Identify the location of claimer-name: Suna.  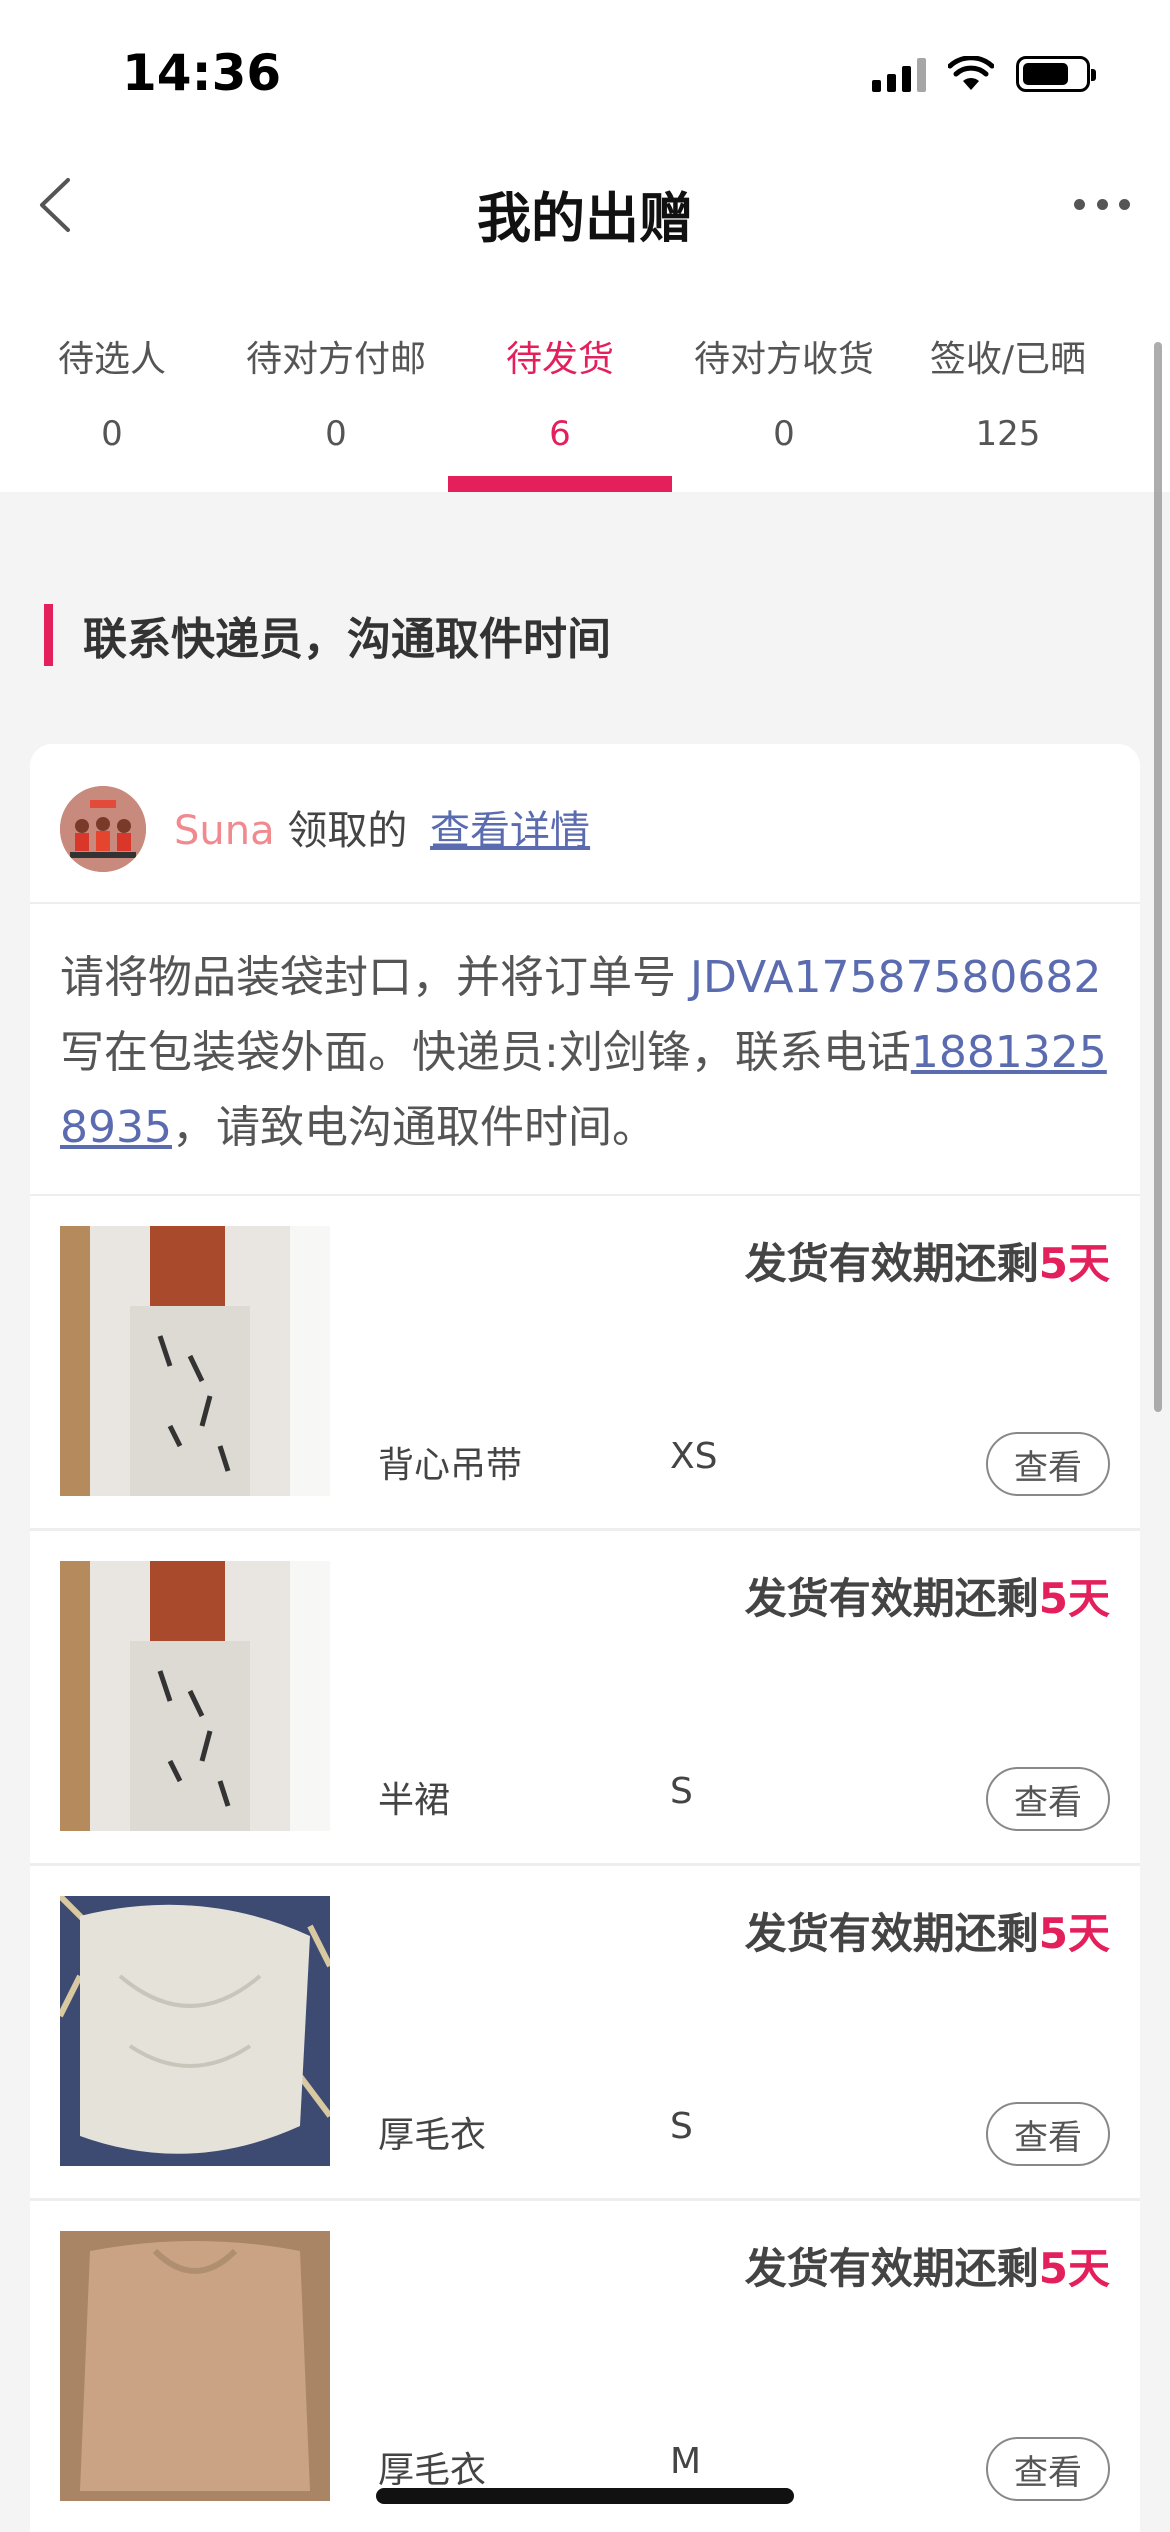
(224, 831).